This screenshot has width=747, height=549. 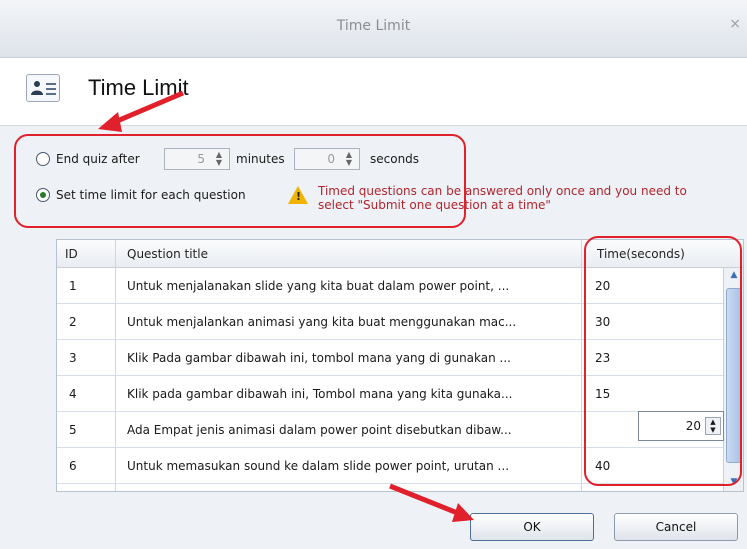 What do you see at coordinates (431, 502) in the screenshot?
I see `annotation-arrow-ok` at bounding box center [431, 502].